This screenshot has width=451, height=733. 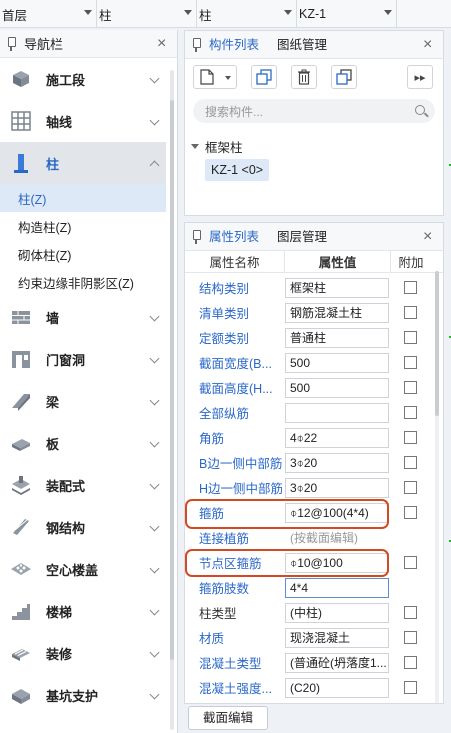 What do you see at coordinates (337, 687) in the screenshot?
I see `property-value-field: (C20)` at bounding box center [337, 687].